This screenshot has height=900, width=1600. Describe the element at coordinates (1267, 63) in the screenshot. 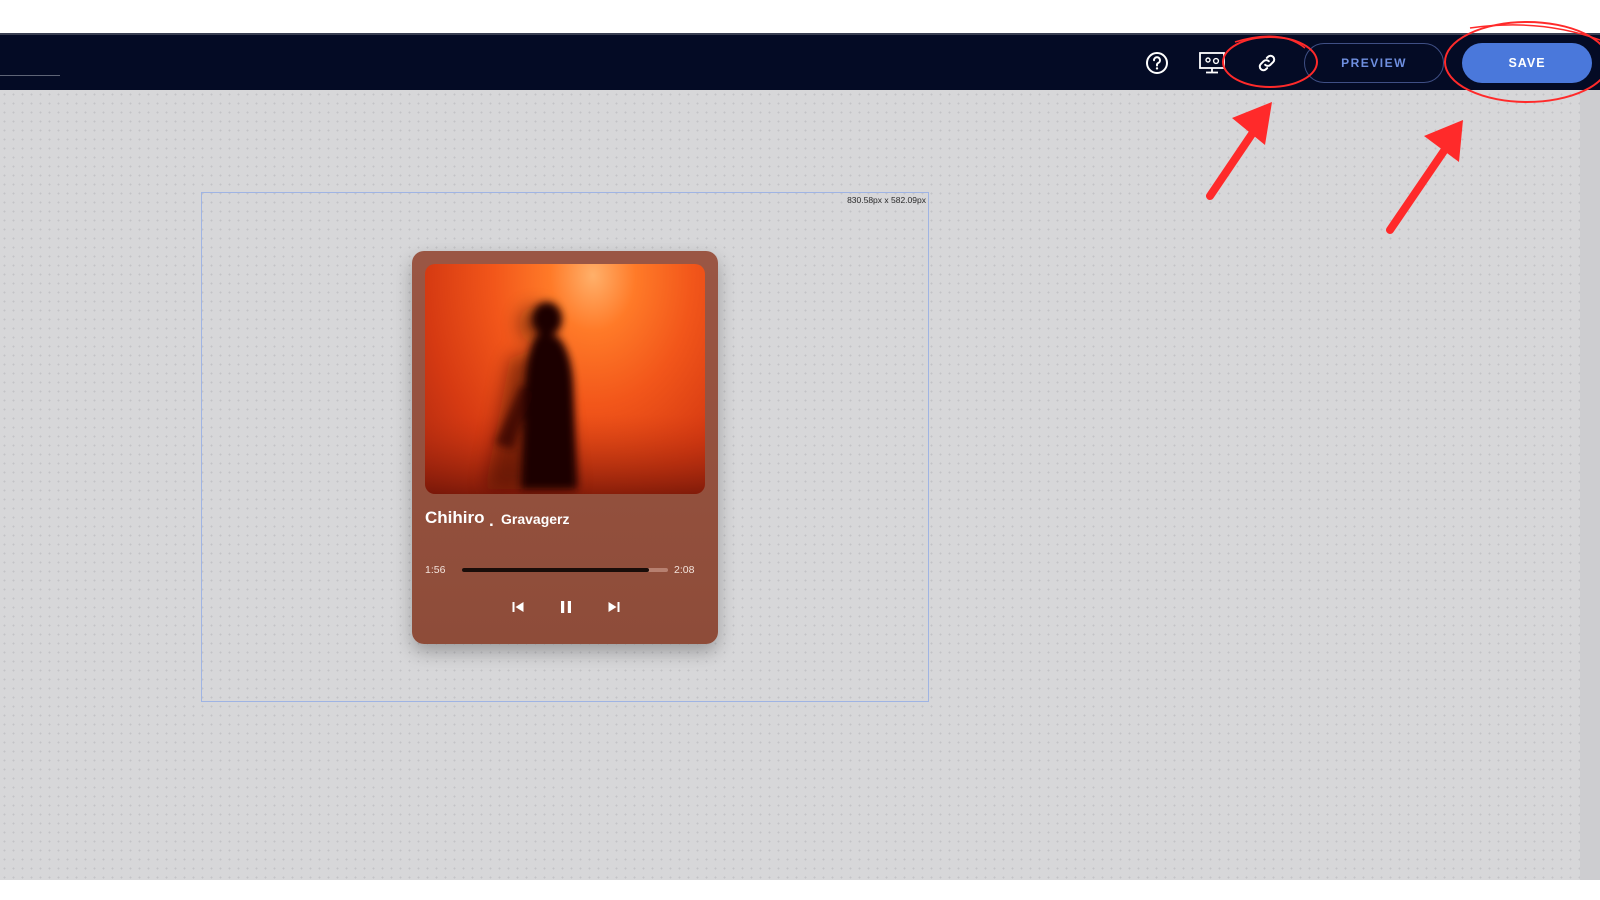

I see `link-icon` at that location.